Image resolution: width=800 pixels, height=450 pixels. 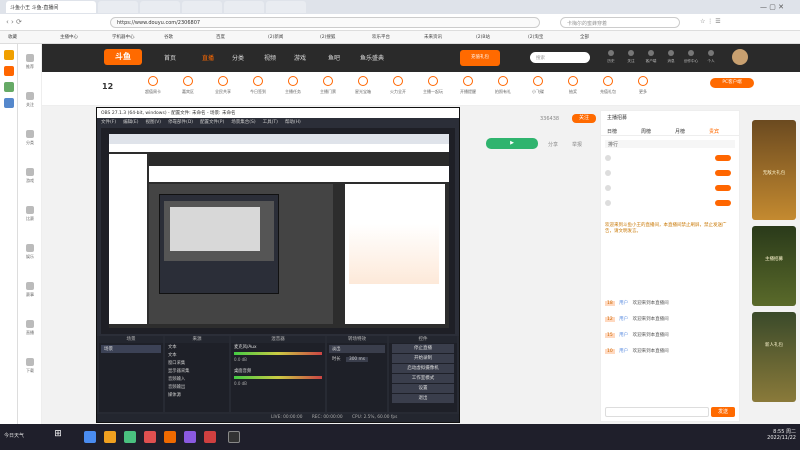 What do you see at coordinates (238, 57) in the screenshot?
I see `nav-2: 分类` at bounding box center [238, 57].